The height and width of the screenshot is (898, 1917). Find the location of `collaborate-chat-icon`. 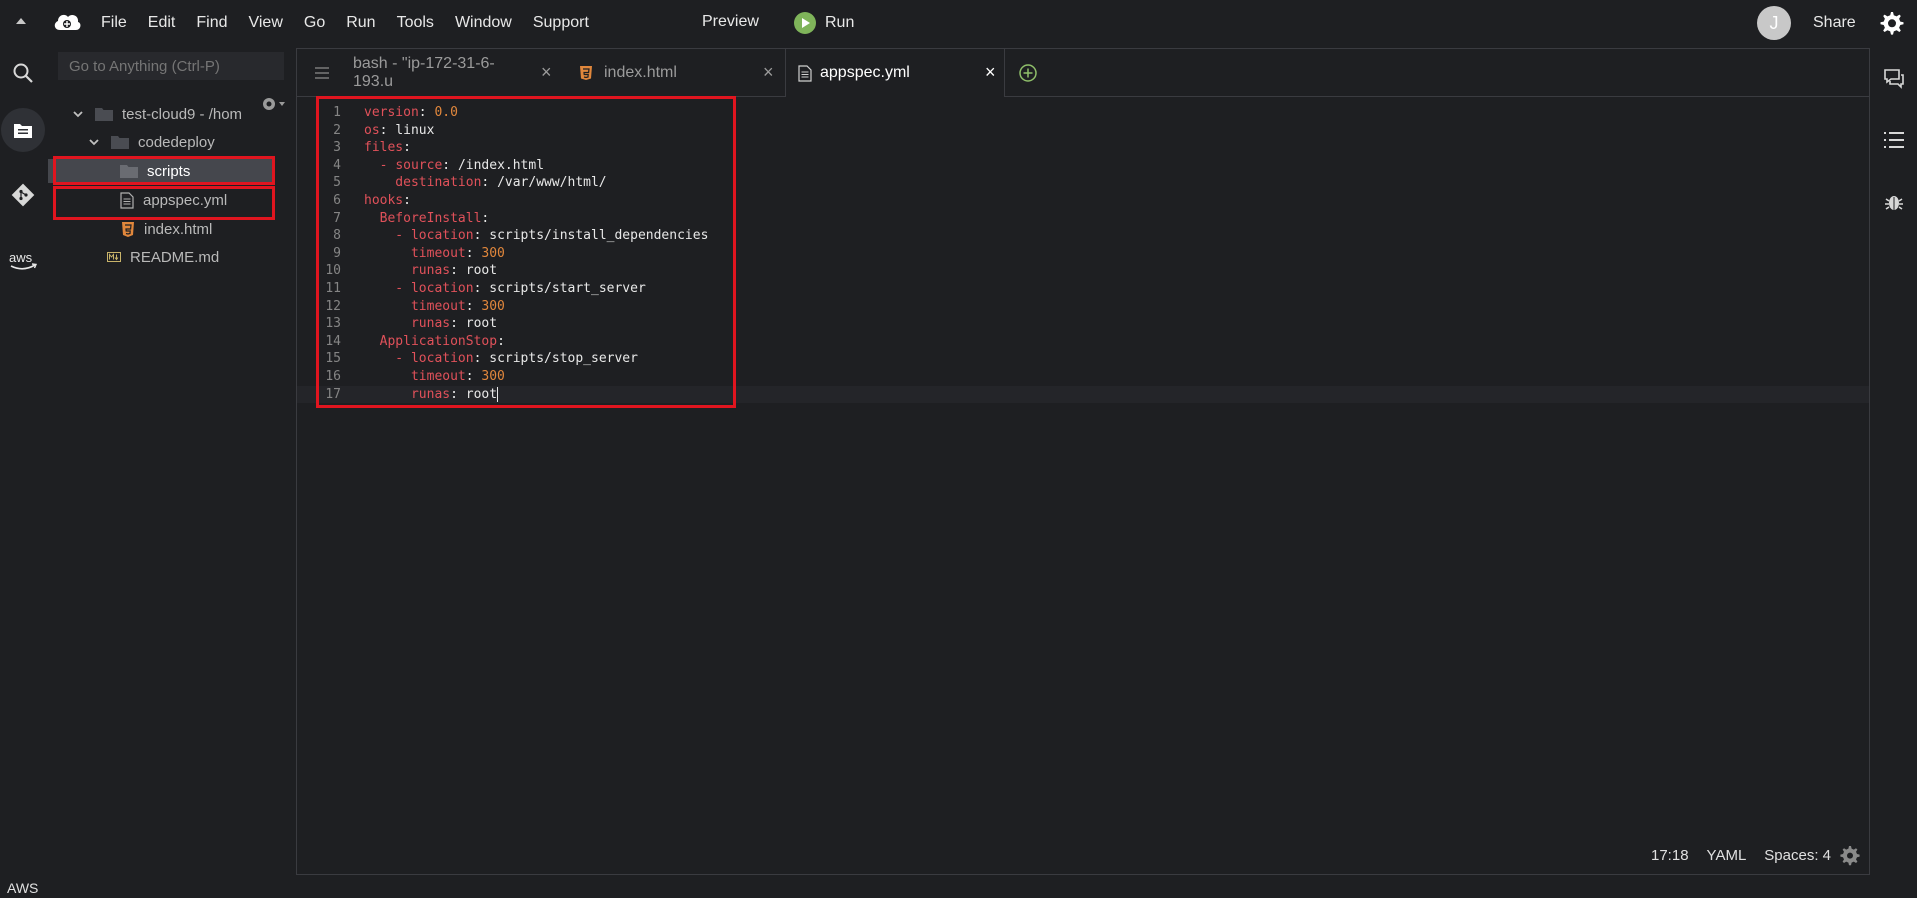

collaborate-chat-icon is located at coordinates (1894, 78).